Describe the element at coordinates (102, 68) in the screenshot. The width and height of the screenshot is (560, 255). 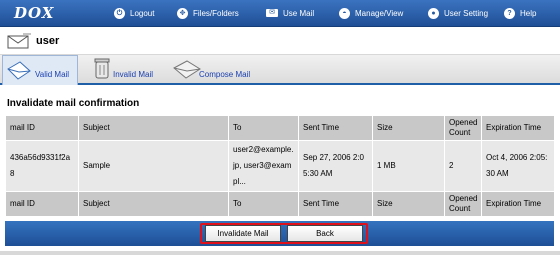
I see `trash-icon` at that location.